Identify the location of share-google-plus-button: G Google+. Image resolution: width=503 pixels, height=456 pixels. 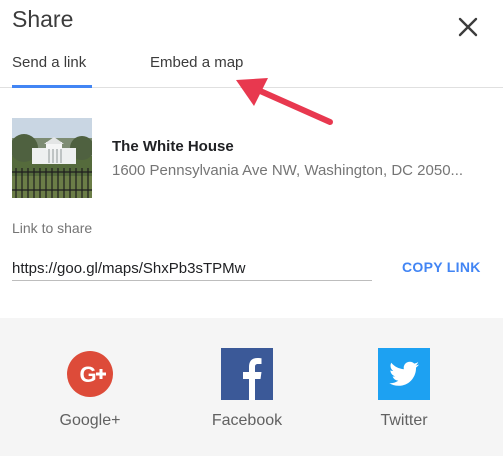
(90, 389).